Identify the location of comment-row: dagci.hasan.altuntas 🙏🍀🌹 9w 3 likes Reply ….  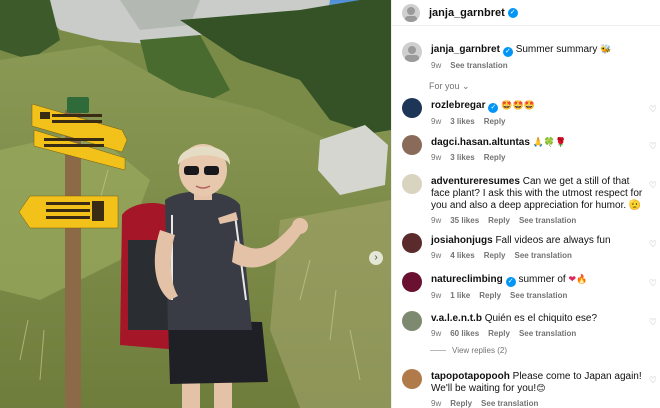
(529, 148).